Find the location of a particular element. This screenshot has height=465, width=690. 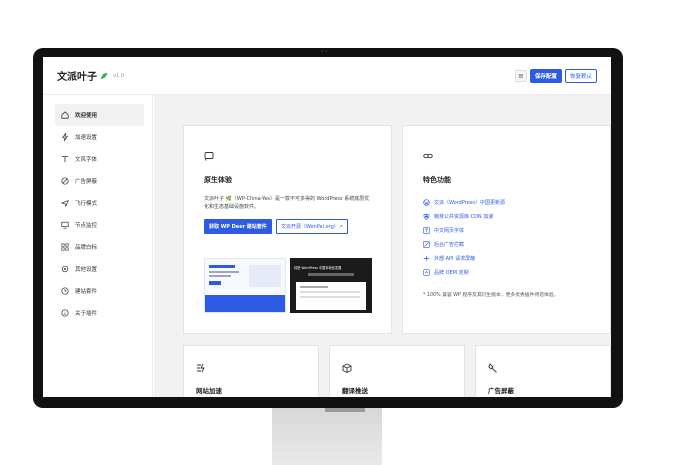

menu-icon: ≡ is located at coordinates (520, 75).